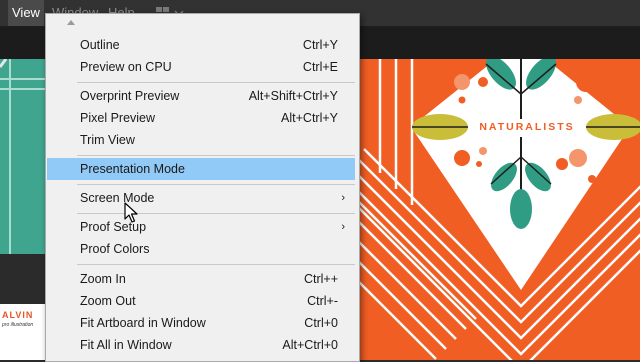  What do you see at coordinates (131, 212) in the screenshot?
I see `mouse-pointer-icon` at bounding box center [131, 212].